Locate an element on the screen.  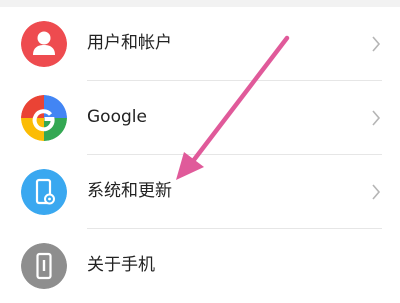
system-update-icon is located at coordinates (44, 192).